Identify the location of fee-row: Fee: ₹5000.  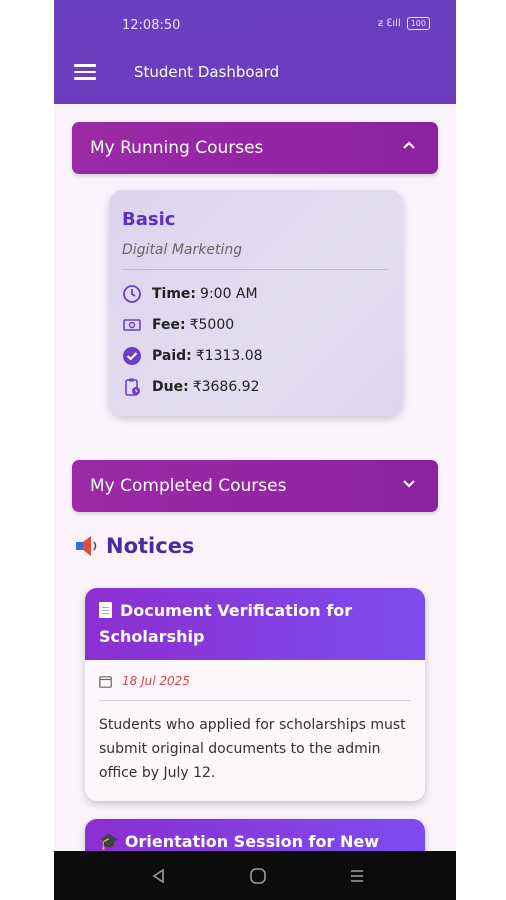
(178, 325).